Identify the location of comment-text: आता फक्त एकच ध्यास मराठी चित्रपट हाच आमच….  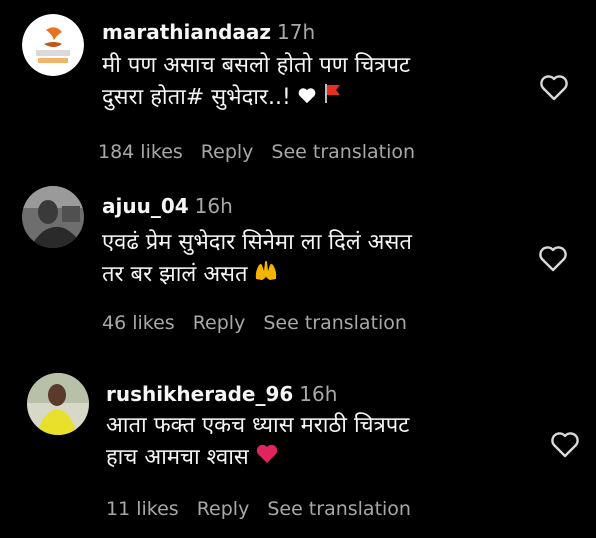
(321, 442).